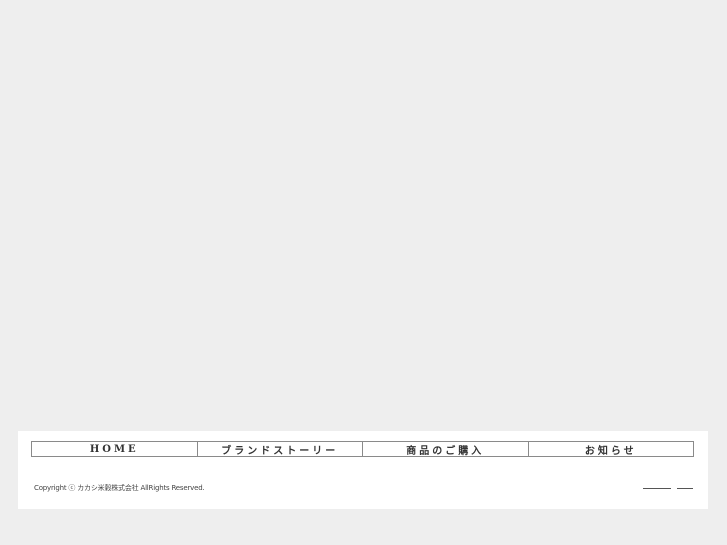 This screenshot has height=545, width=727. I want to click on nav-item-news: お知らせ, so click(611, 449).